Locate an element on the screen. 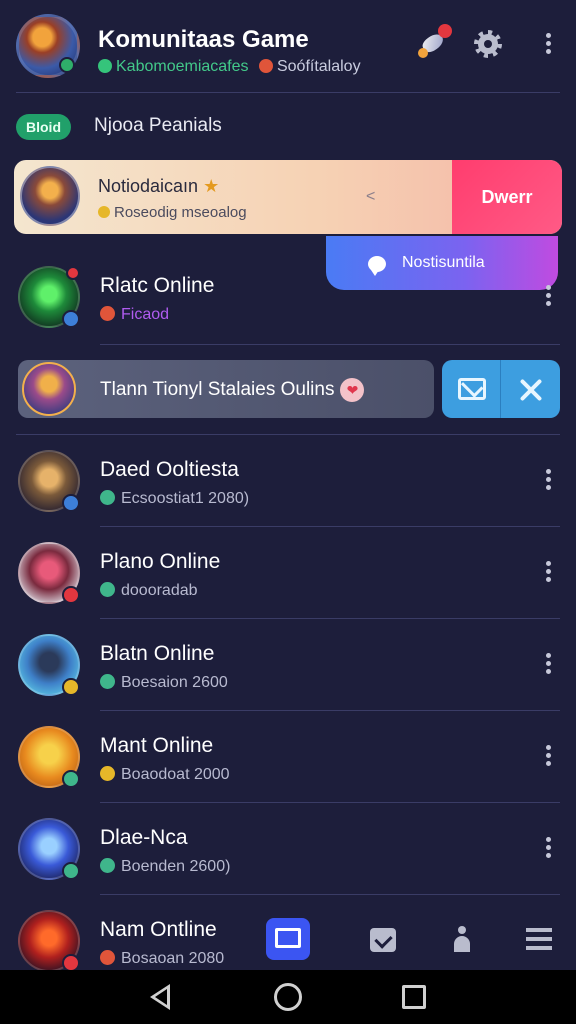 The width and height of the screenshot is (576, 1024). contact-name: Plano Online is located at coordinates (160, 561).